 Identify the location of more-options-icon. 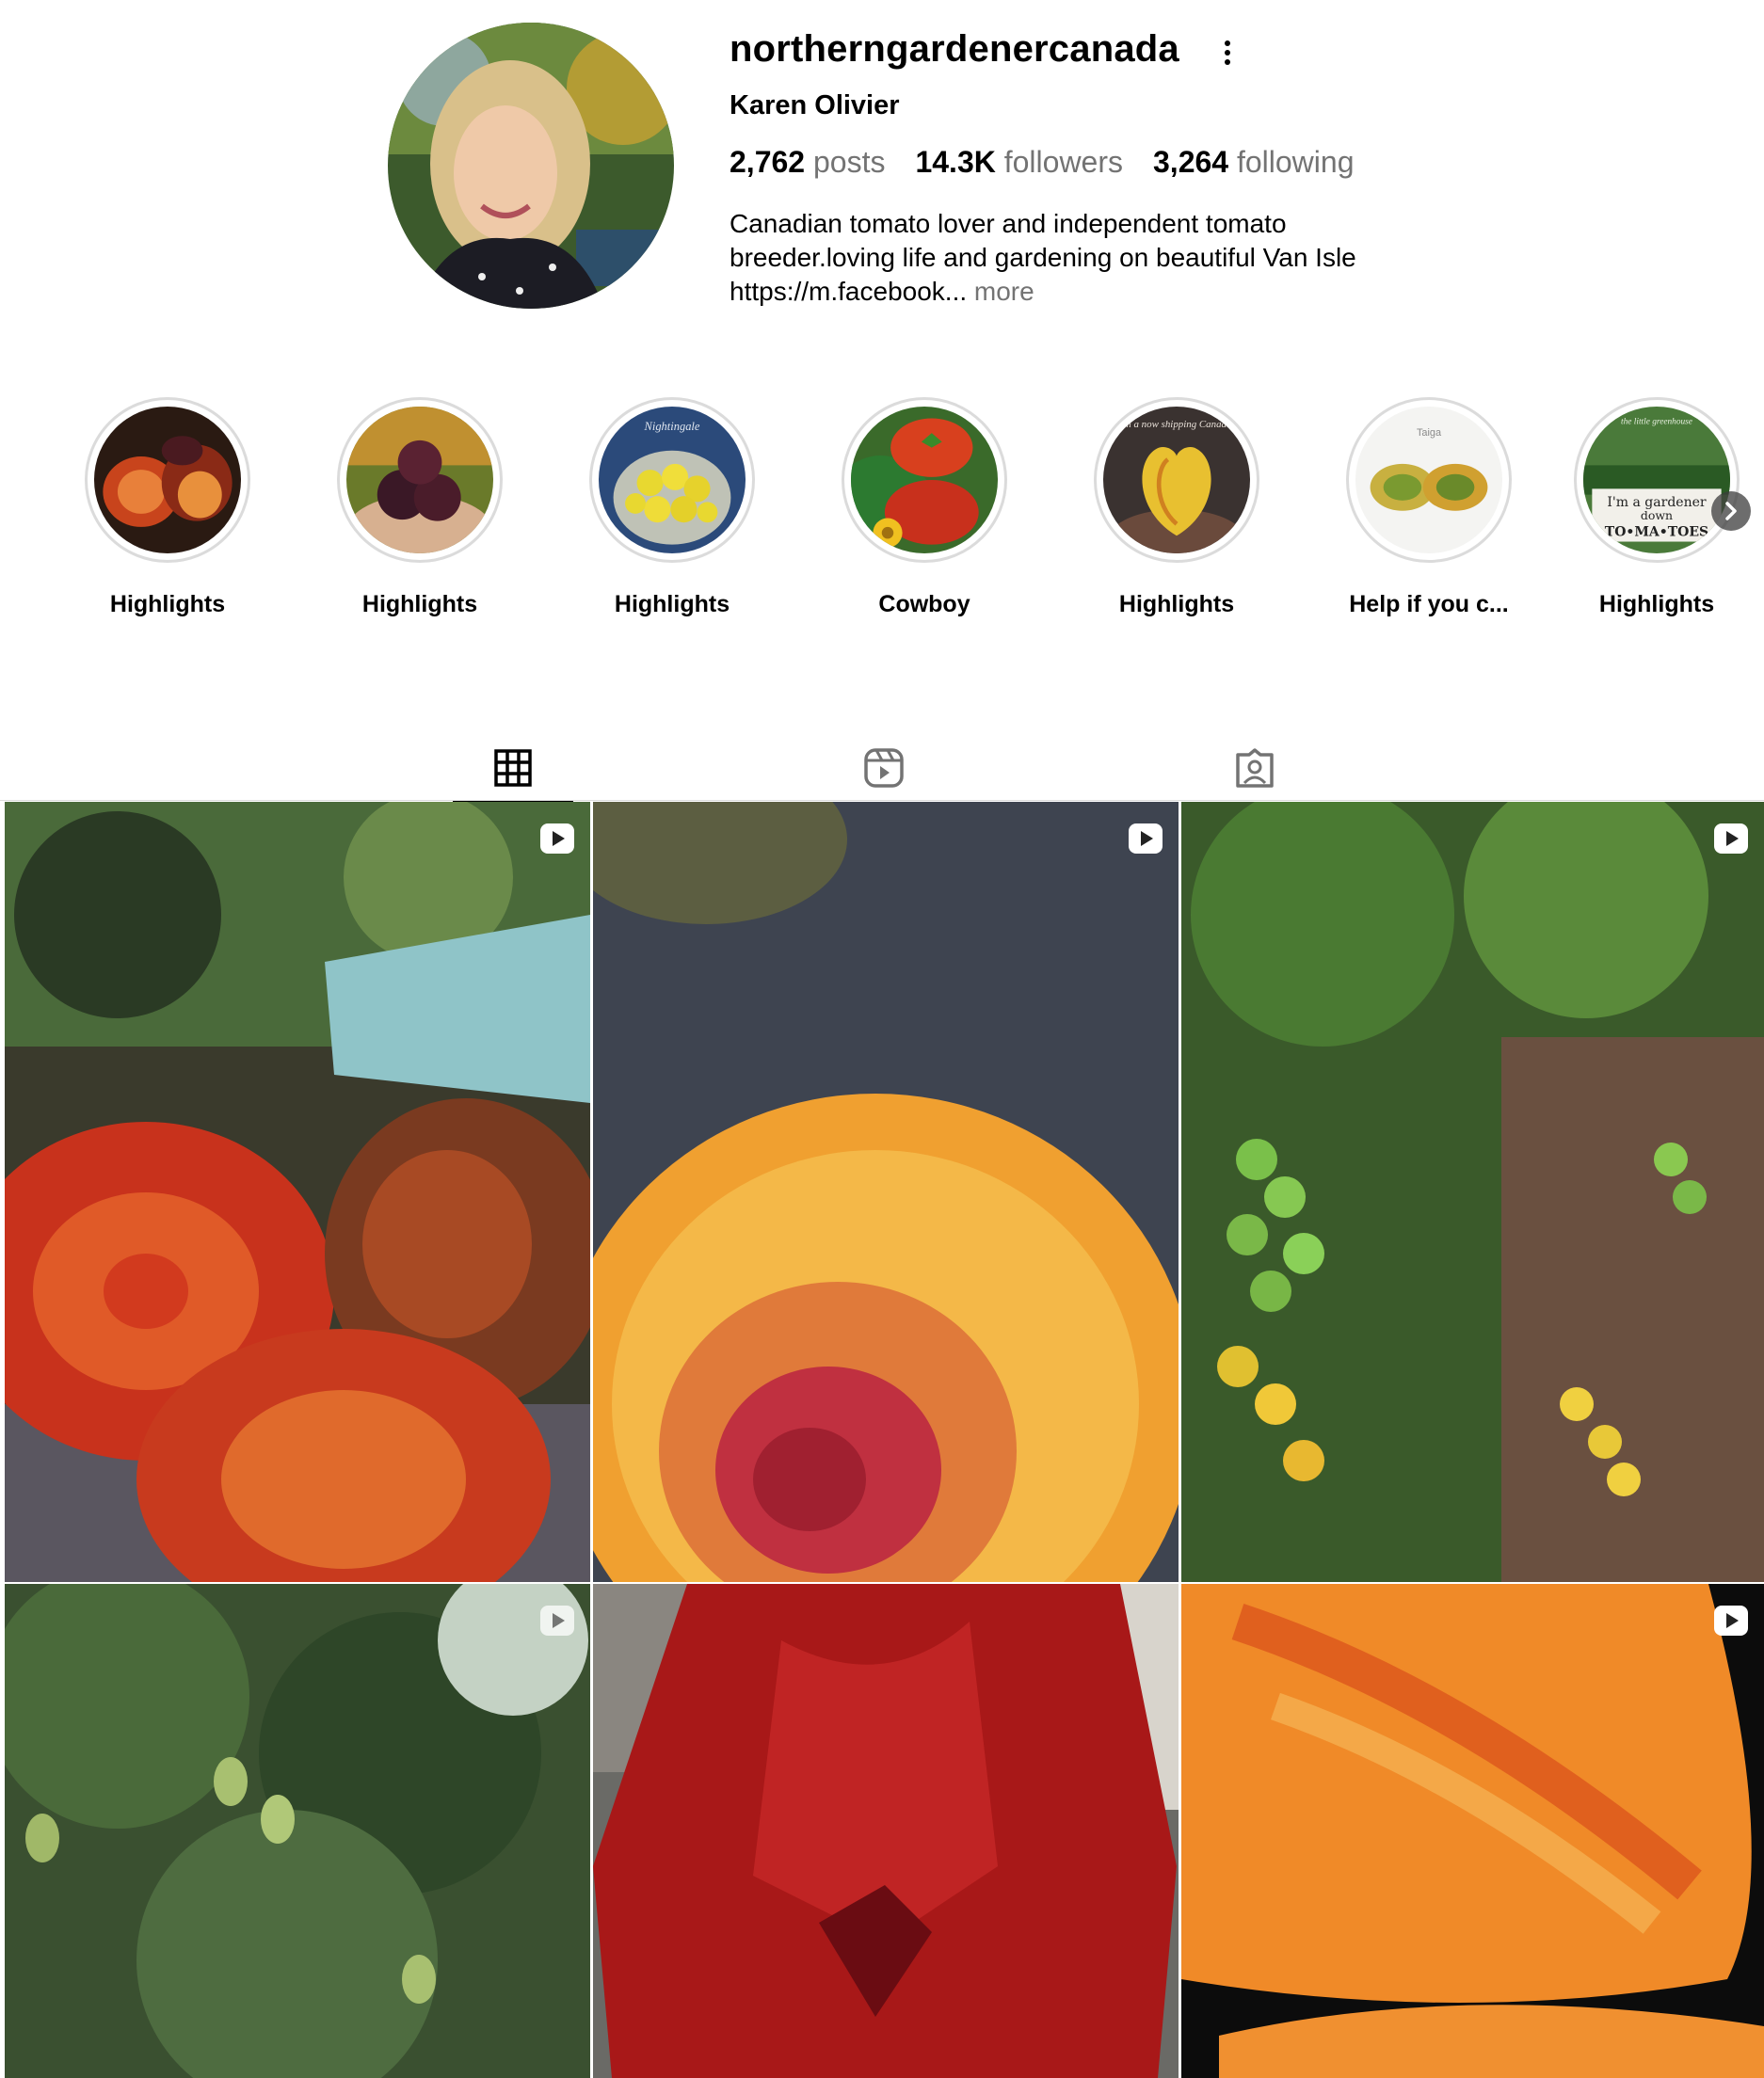
(1227, 53).